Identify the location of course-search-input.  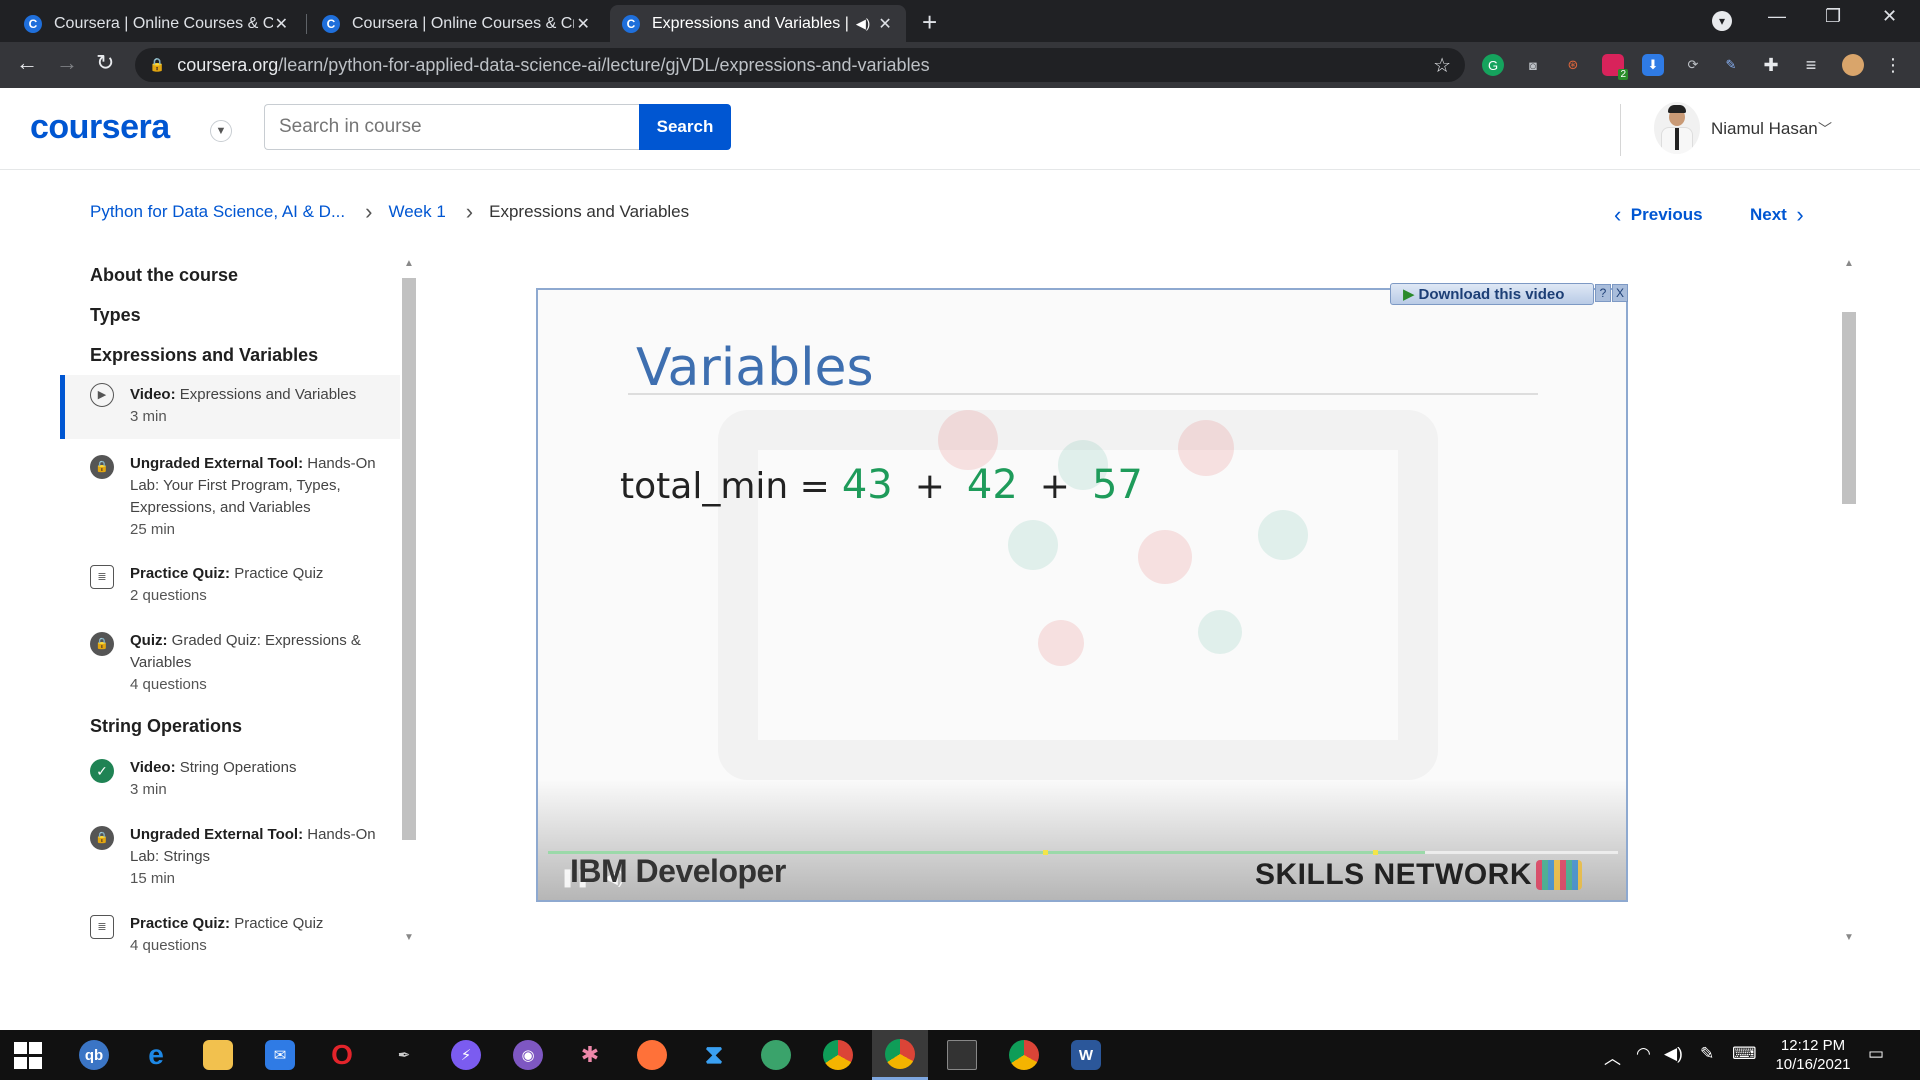
(451, 127).